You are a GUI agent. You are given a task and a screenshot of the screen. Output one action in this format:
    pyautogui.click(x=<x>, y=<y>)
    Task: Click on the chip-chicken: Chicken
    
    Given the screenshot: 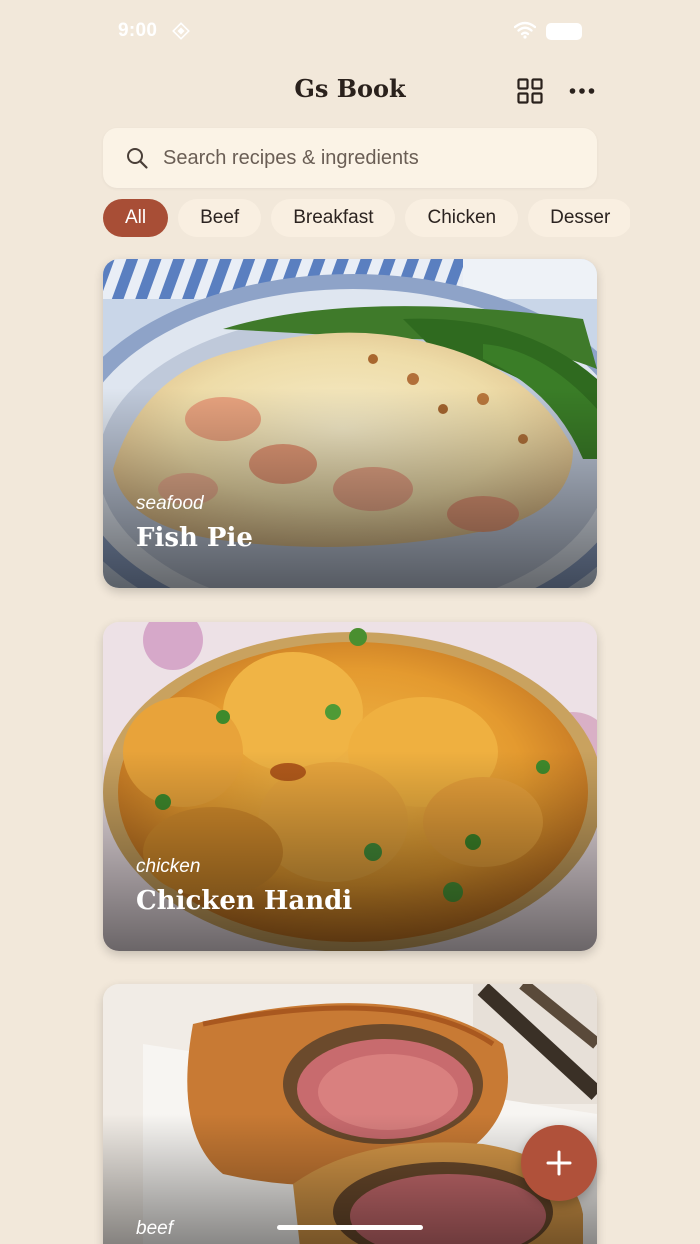 What is the action you would take?
    pyautogui.click(x=462, y=218)
    